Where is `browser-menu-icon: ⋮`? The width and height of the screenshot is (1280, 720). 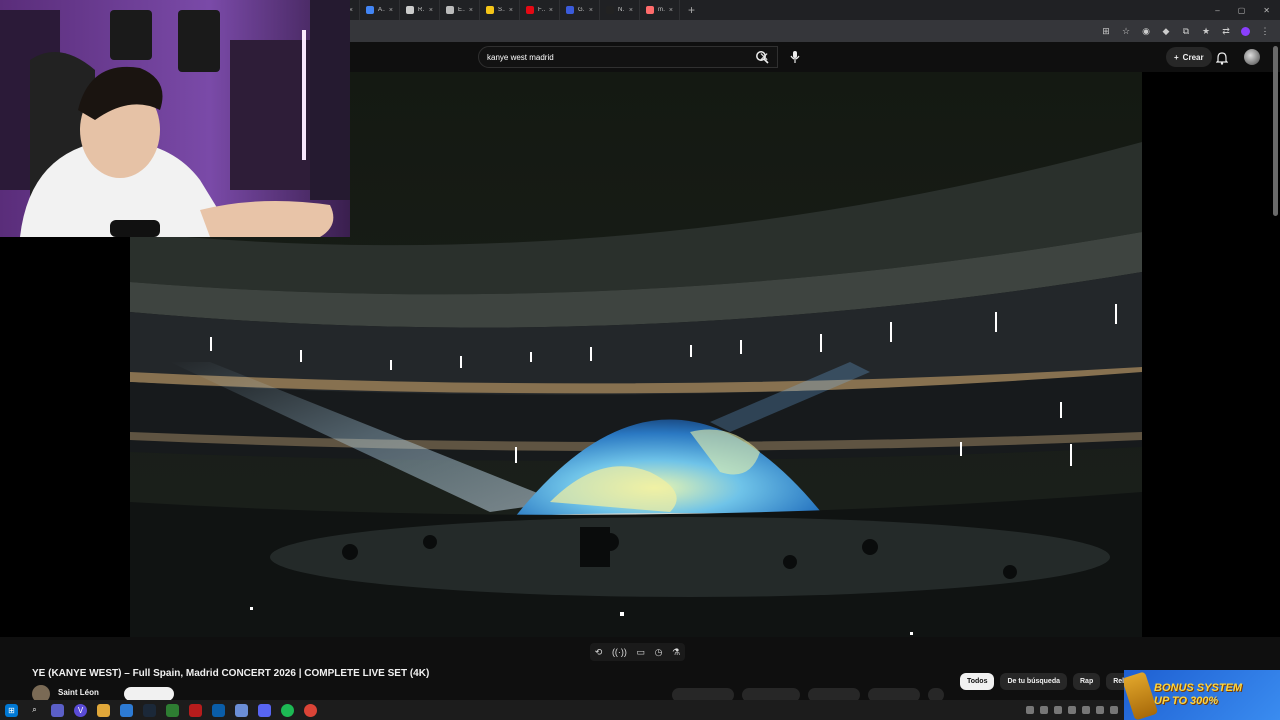
browser-menu-icon: ⋮ is located at coordinates (1265, 31).